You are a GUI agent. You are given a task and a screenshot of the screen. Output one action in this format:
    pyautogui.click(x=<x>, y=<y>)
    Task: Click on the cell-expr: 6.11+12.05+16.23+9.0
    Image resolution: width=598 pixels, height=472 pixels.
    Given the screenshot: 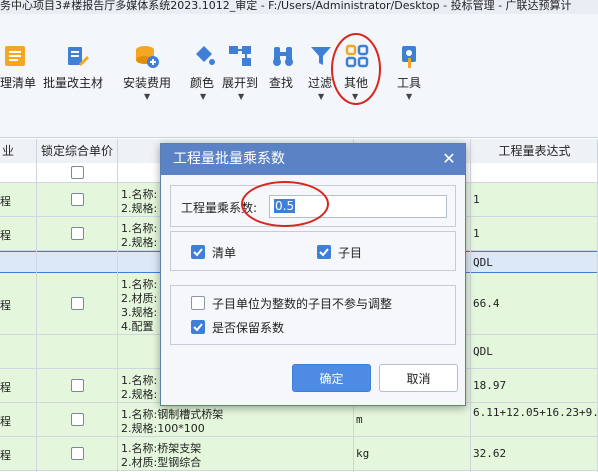 What is the action you would take?
    pyautogui.click(x=535, y=412)
    